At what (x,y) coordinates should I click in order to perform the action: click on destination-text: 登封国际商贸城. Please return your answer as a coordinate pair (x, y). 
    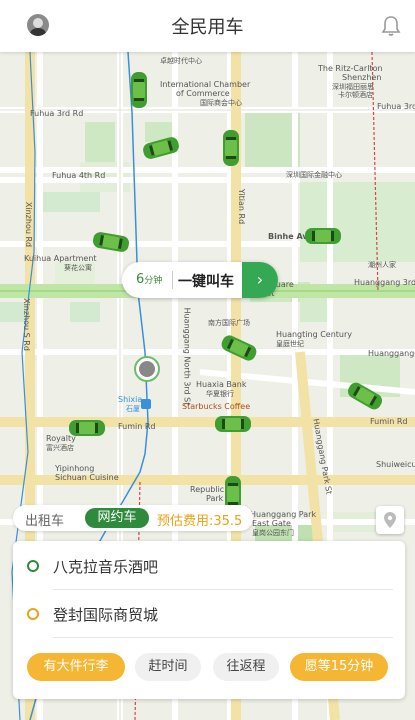
    Looking at the image, I should click on (106, 615).